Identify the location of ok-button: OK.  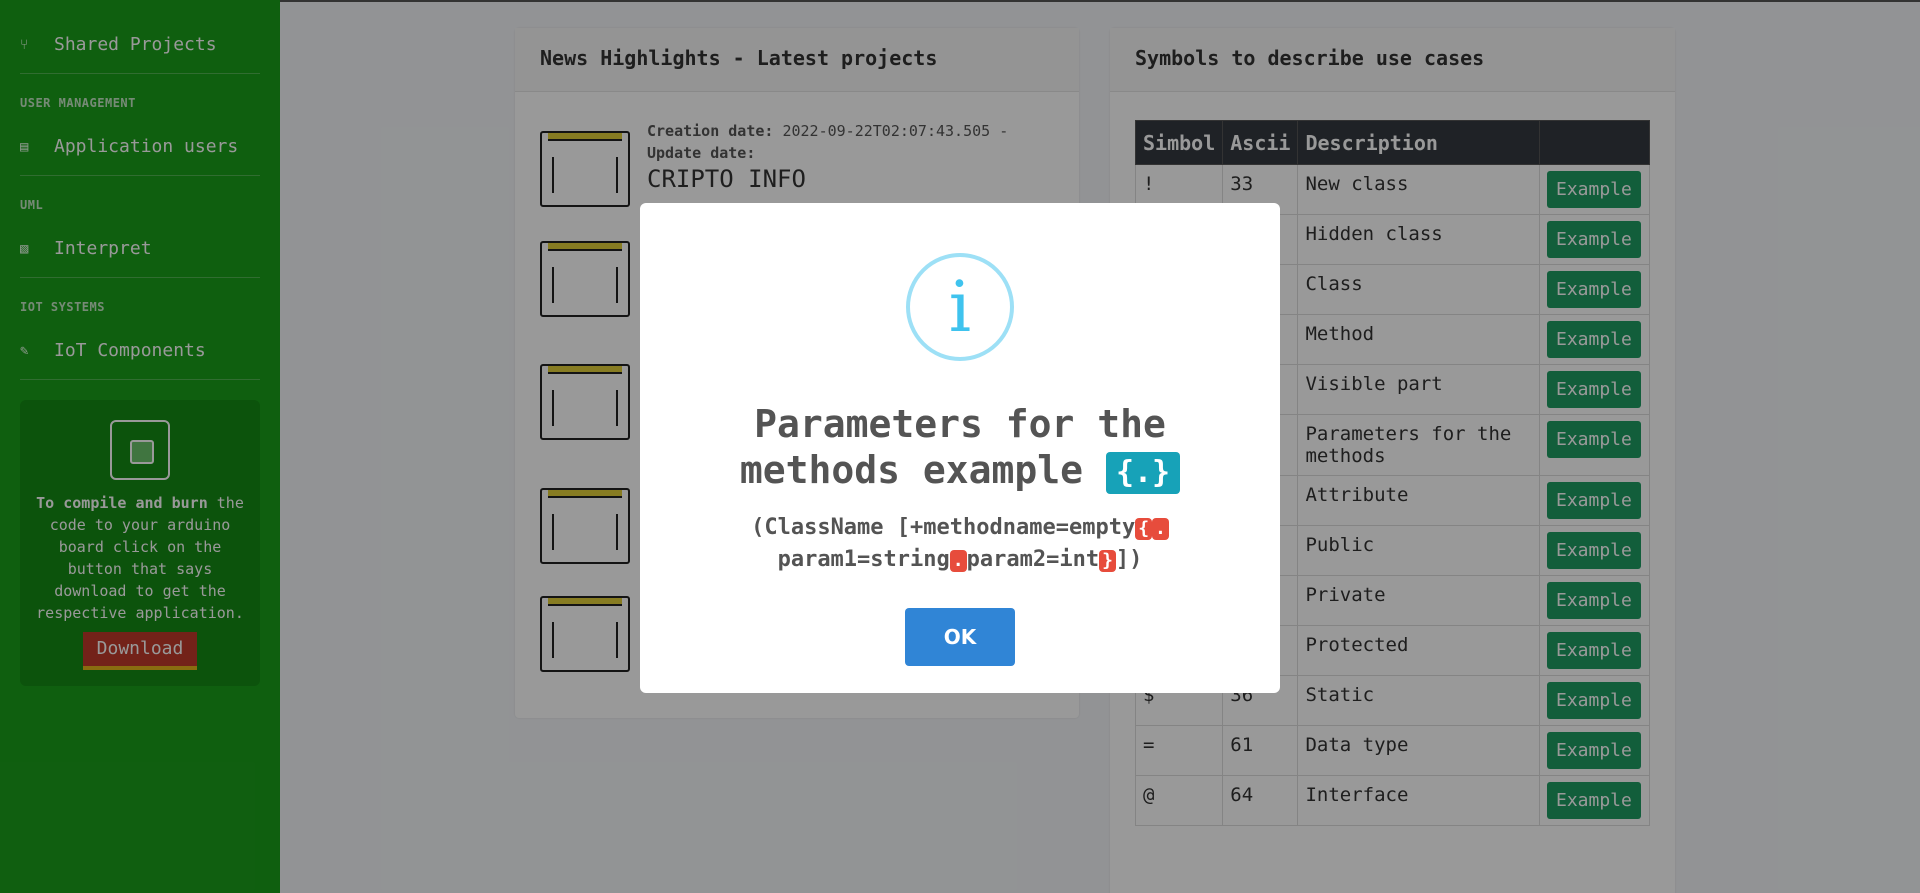
(960, 636).